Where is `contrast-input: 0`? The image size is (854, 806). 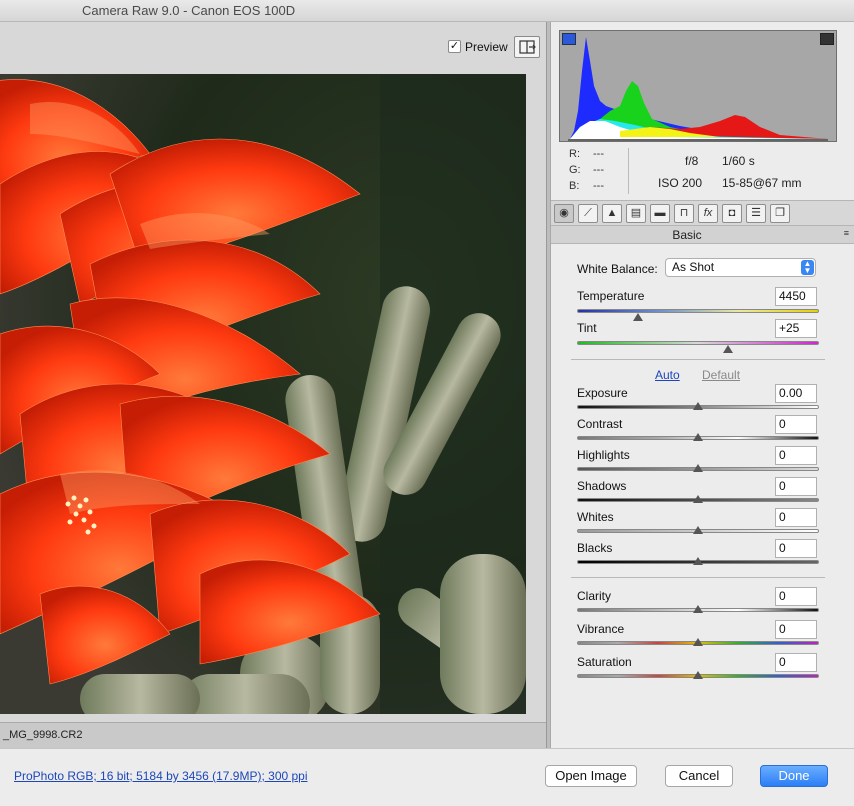 contrast-input: 0 is located at coordinates (796, 424).